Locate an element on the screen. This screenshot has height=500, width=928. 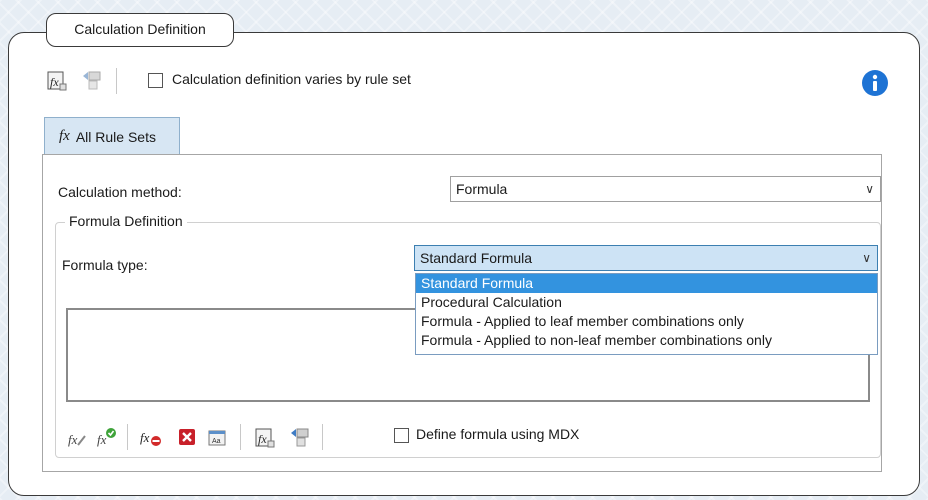
define-formula-mdx-checkbox is located at coordinates (401, 435).